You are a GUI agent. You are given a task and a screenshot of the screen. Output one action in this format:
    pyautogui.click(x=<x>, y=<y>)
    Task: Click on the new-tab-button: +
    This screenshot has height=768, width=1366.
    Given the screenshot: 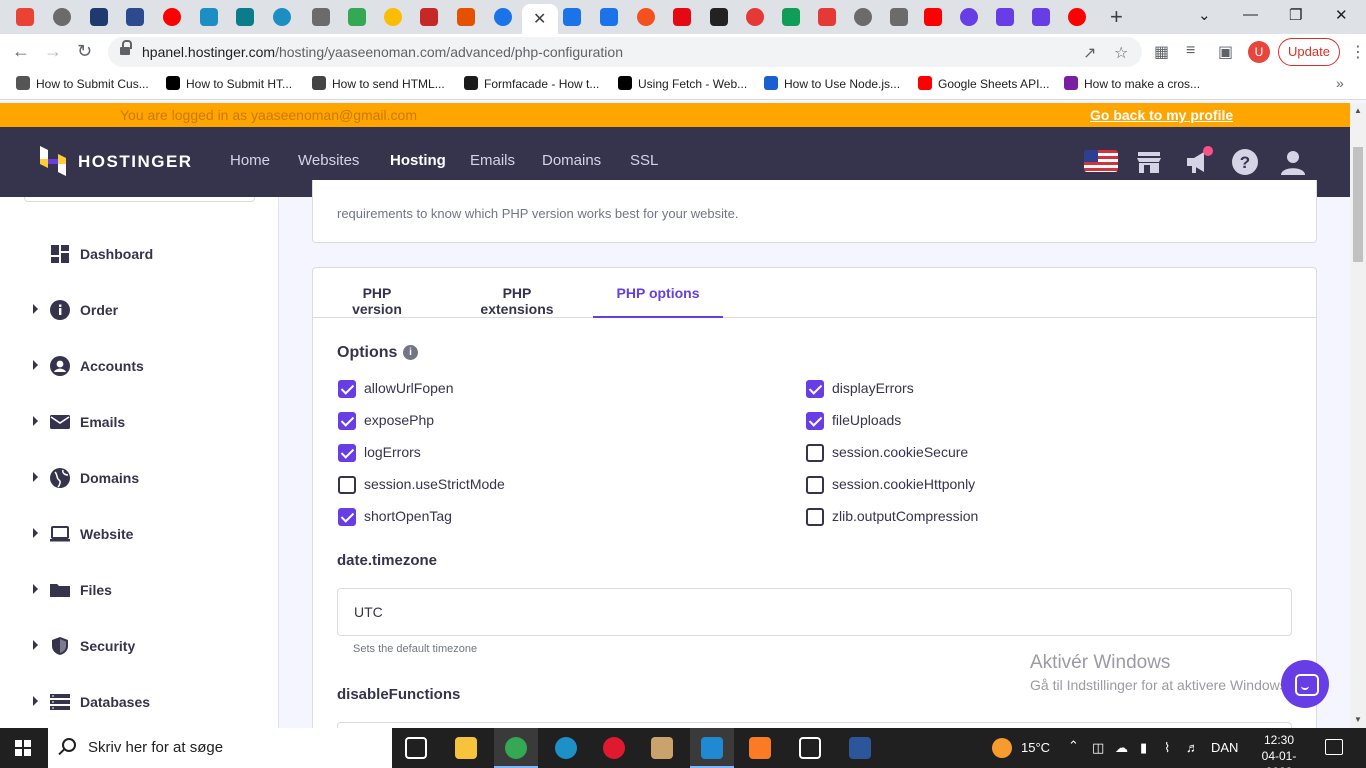 What is the action you would take?
    pyautogui.click(x=1116, y=17)
    